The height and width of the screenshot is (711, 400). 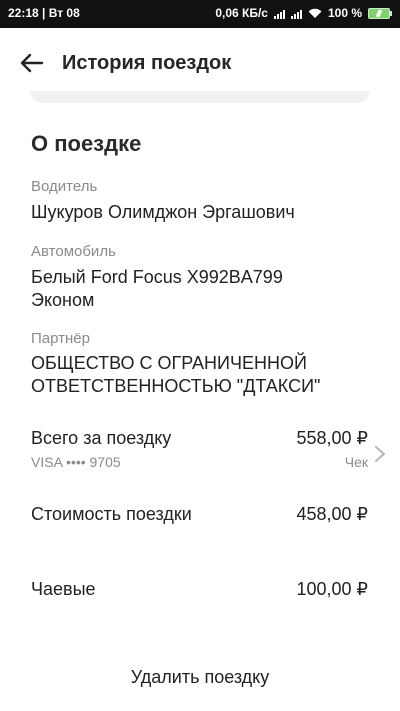 What do you see at coordinates (64, 186) in the screenshot?
I see `driver-label: Водитель` at bounding box center [64, 186].